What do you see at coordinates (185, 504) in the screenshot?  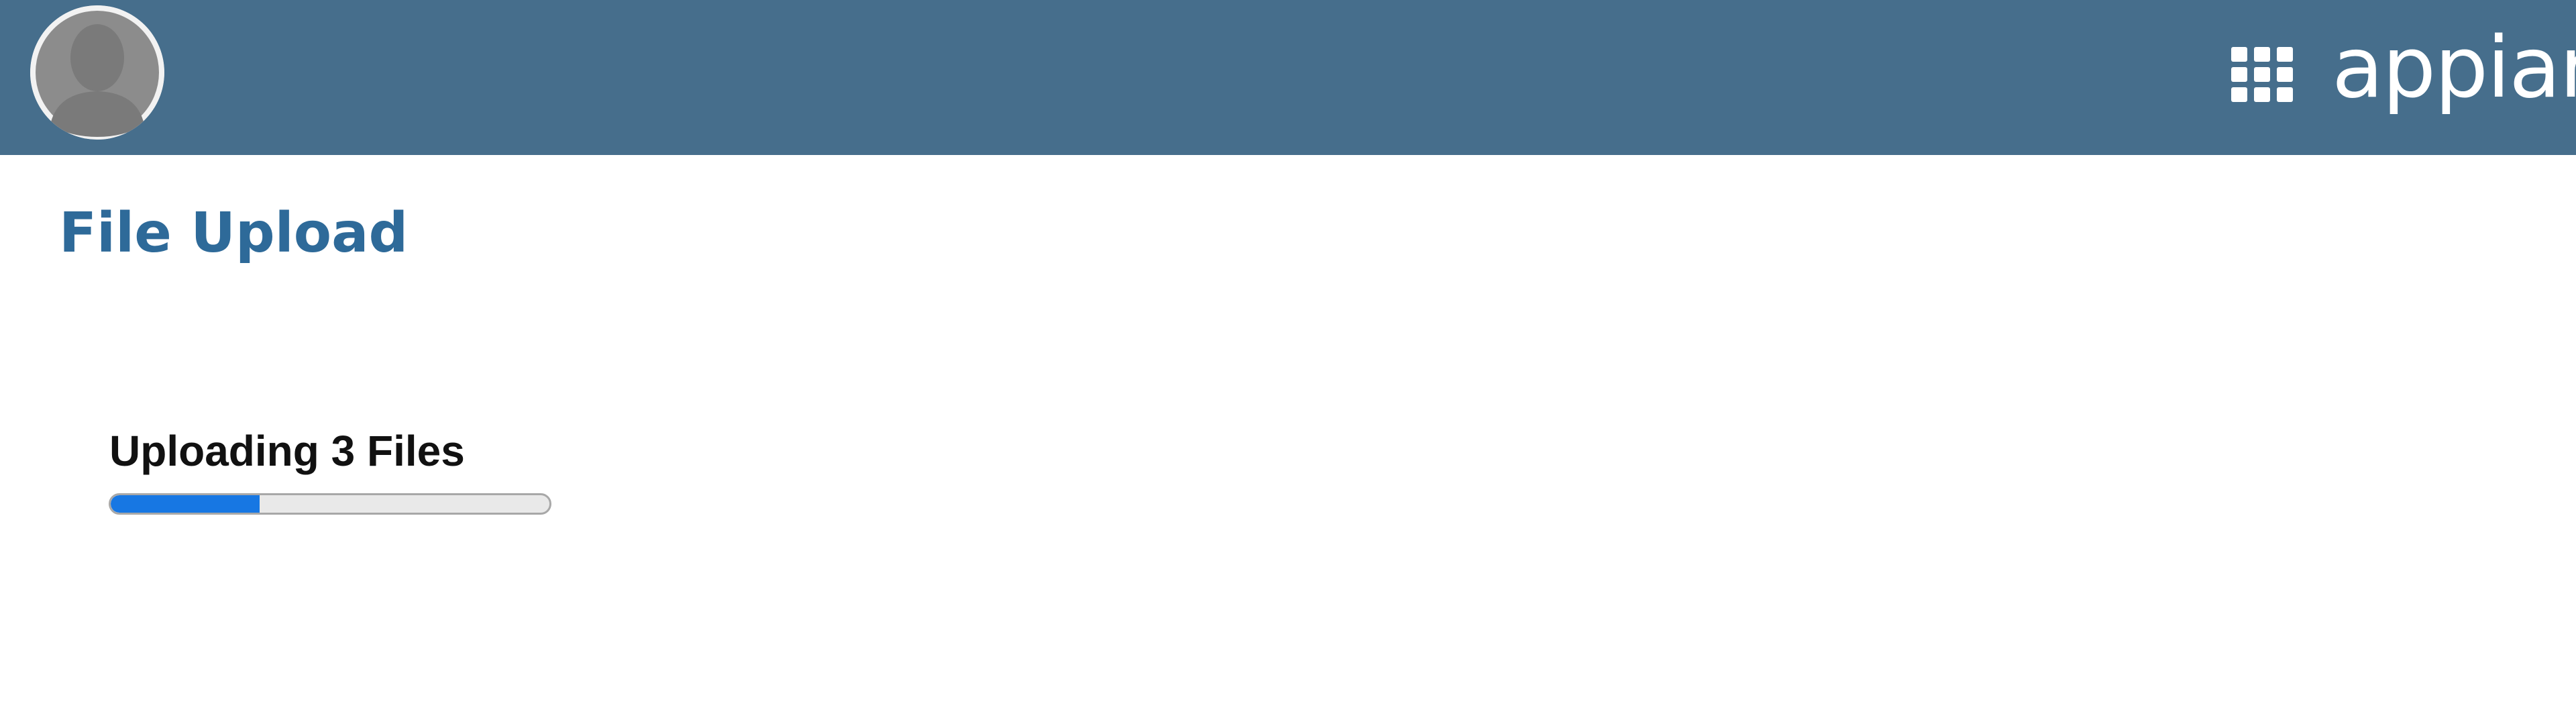 I see `upload-progress-fill` at bounding box center [185, 504].